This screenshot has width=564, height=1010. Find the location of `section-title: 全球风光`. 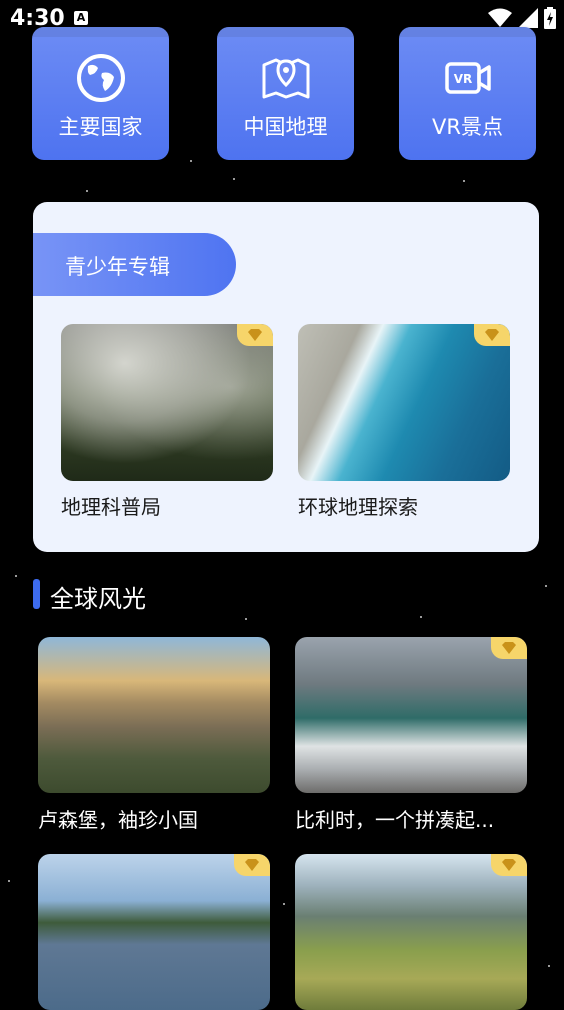

section-title: 全球风光 is located at coordinates (98, 599).